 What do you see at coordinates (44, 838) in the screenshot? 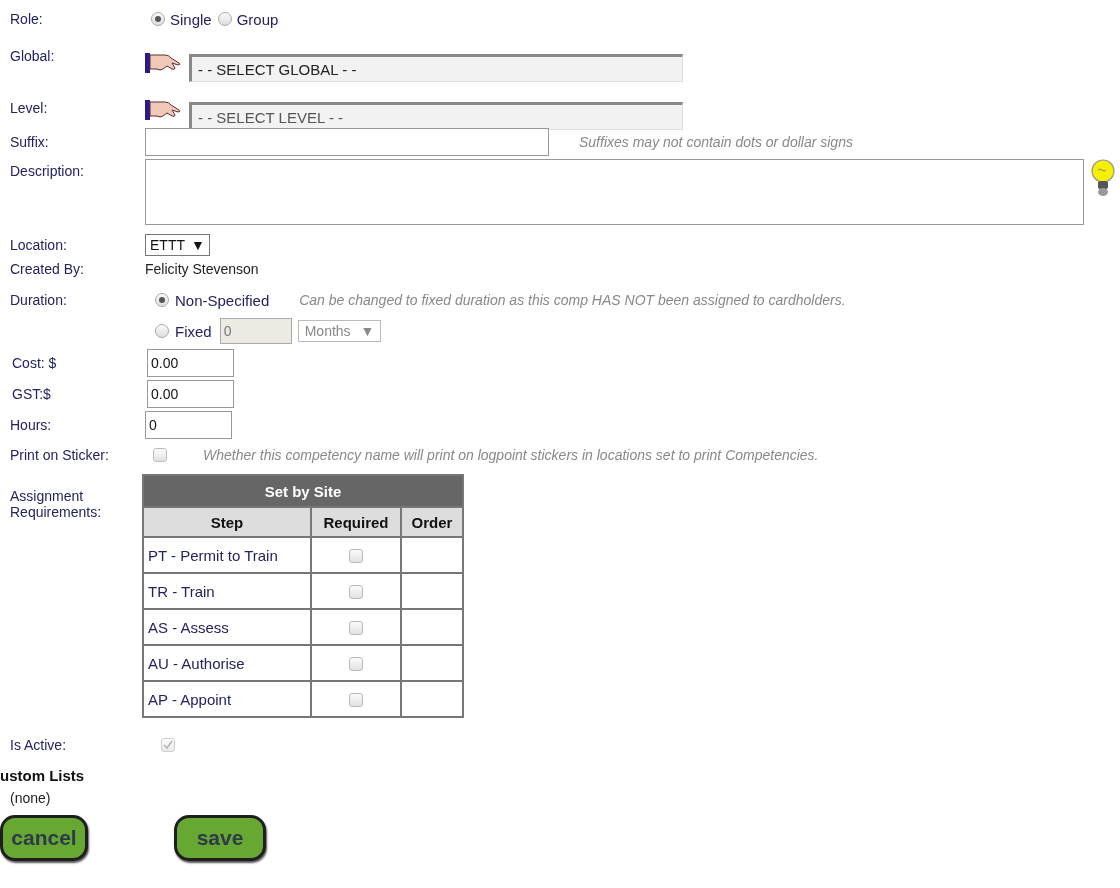
I see `action-button: cancel` at bounding box center [44, 838].